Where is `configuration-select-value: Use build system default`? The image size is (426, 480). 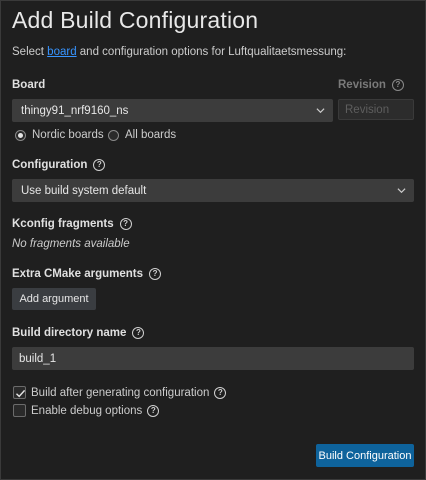
configuration-select-value: Use build system default is located at coordinates (84, 190).